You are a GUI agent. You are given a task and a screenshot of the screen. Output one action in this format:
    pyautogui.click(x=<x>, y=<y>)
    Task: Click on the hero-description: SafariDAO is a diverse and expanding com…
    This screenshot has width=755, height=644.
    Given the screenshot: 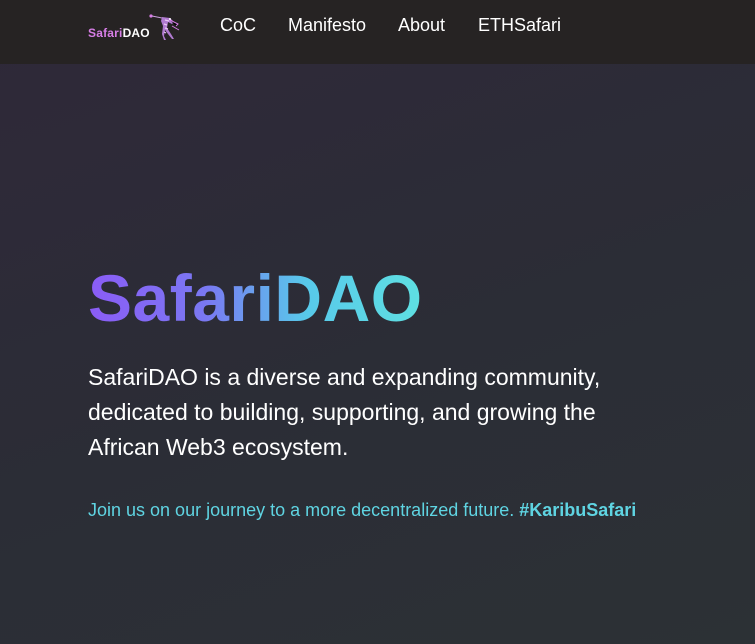 What is the action you would take?
    pyautogui.click(x=344, y=412)
    